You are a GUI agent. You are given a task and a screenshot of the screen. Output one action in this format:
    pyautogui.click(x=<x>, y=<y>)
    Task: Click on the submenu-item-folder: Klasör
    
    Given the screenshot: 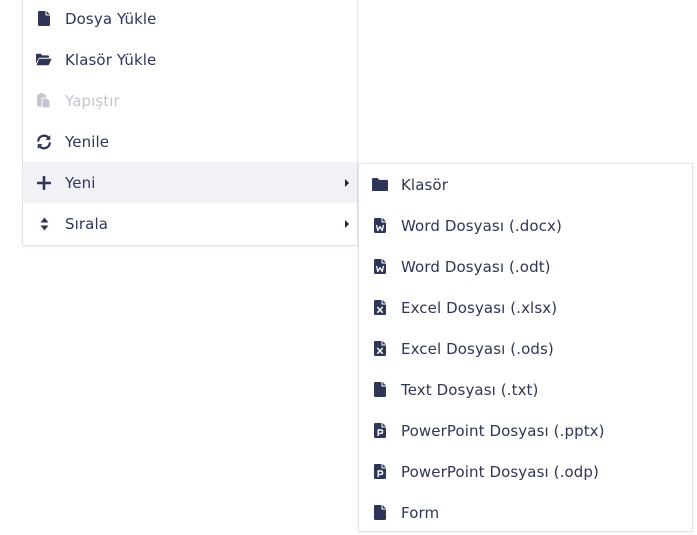 What is the action you would take?
    pyautogui.click(x=525, y=184)
    